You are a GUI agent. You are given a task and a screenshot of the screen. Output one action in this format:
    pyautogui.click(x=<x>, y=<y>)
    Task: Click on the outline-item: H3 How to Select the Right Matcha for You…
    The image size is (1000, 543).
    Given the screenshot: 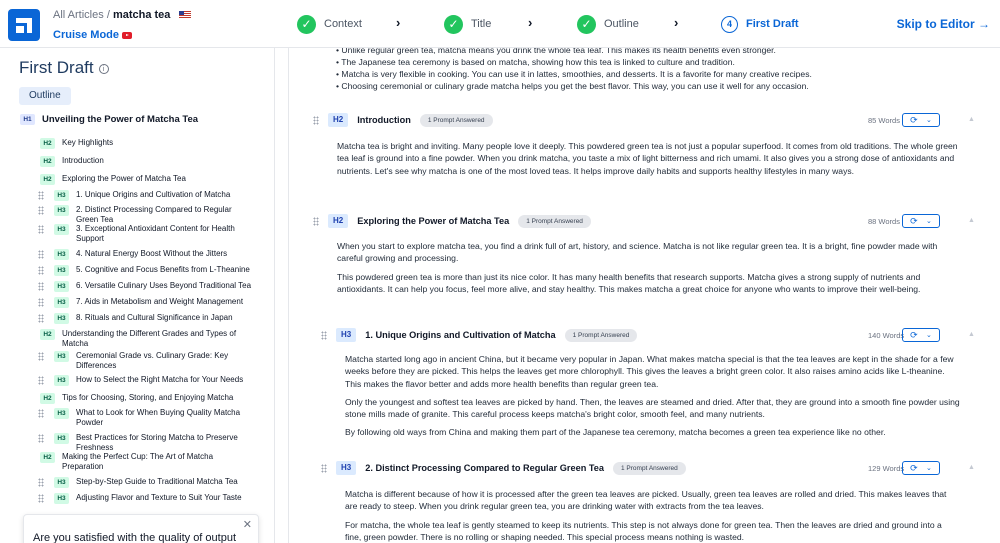 What is the action you would take?
    pyautogui.click(x=145, y=380)
    